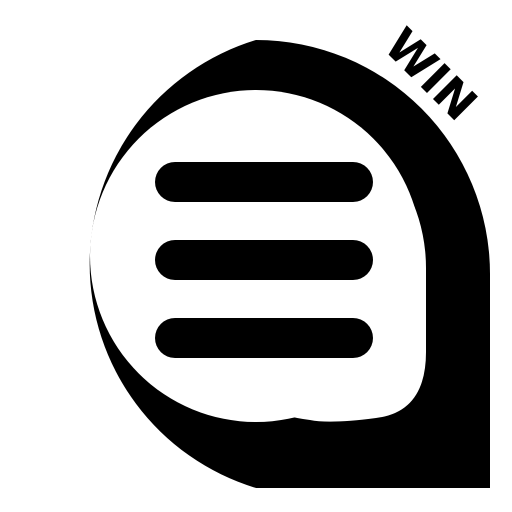 Image resolution: width=512 pixels, height=512 pixels. What do you see at coordinates (264, 260) in the screenshot?
I see `menu-bar-middle` at bounding box center [264, 260].